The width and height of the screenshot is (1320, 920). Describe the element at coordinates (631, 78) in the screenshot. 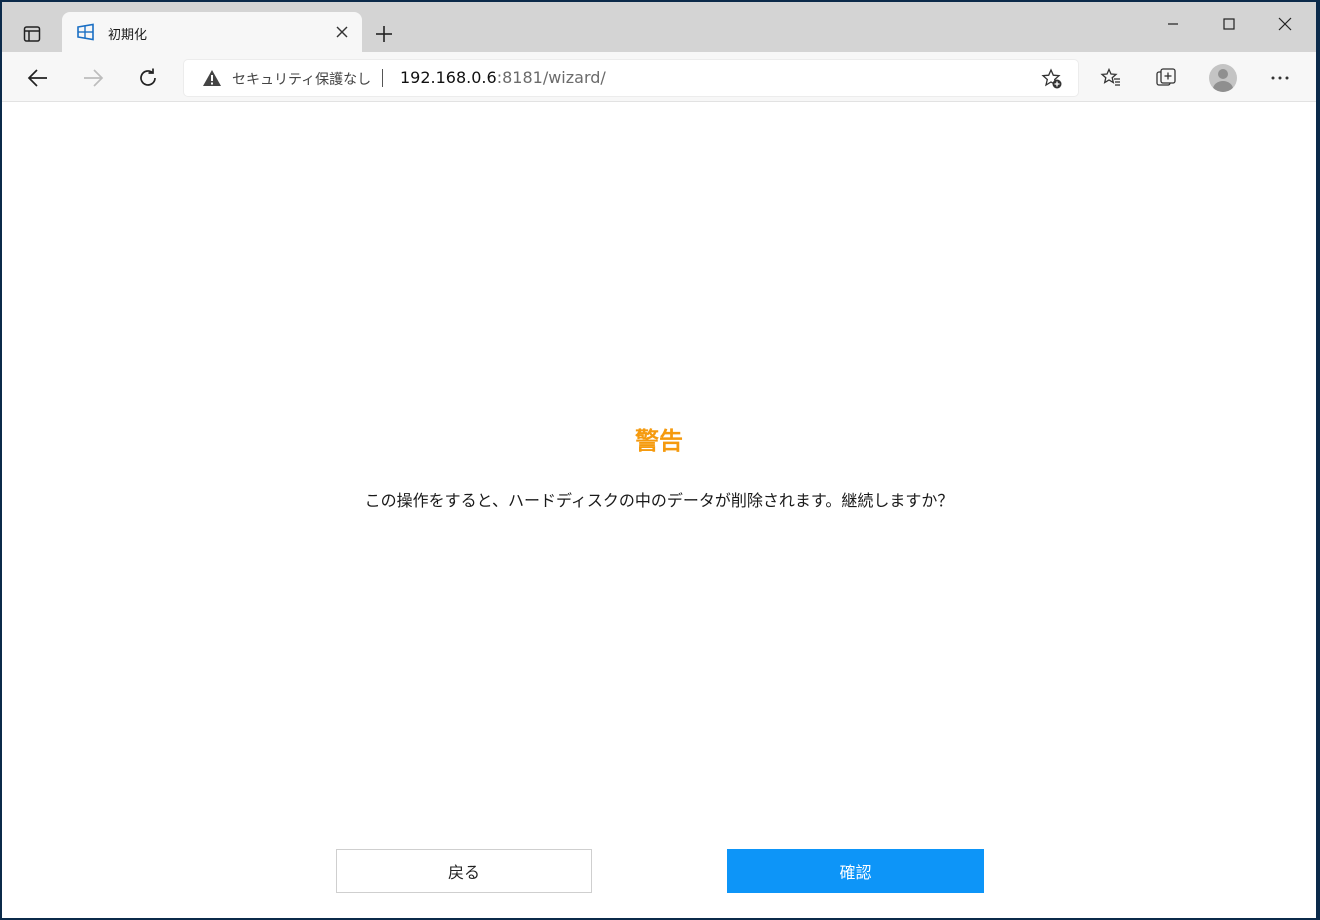

I see `address-bar: セキュリティ保護なし 192.168.0.6:8181/wizard/` at that location.